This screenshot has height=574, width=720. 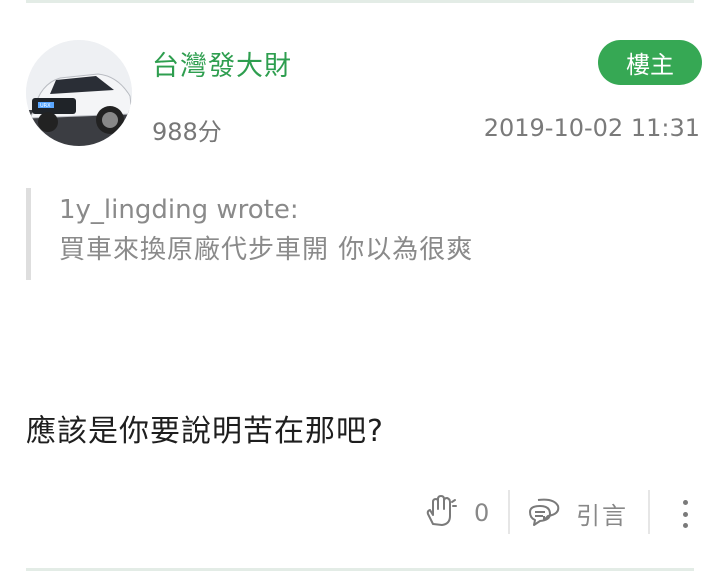 I want to click on quote-label: 引言, so click(x=602, y=515).